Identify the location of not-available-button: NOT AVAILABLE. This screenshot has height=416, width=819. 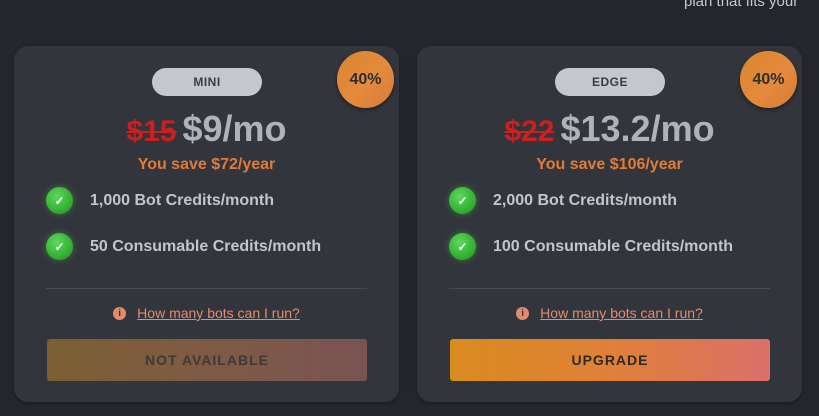
(207, 360).